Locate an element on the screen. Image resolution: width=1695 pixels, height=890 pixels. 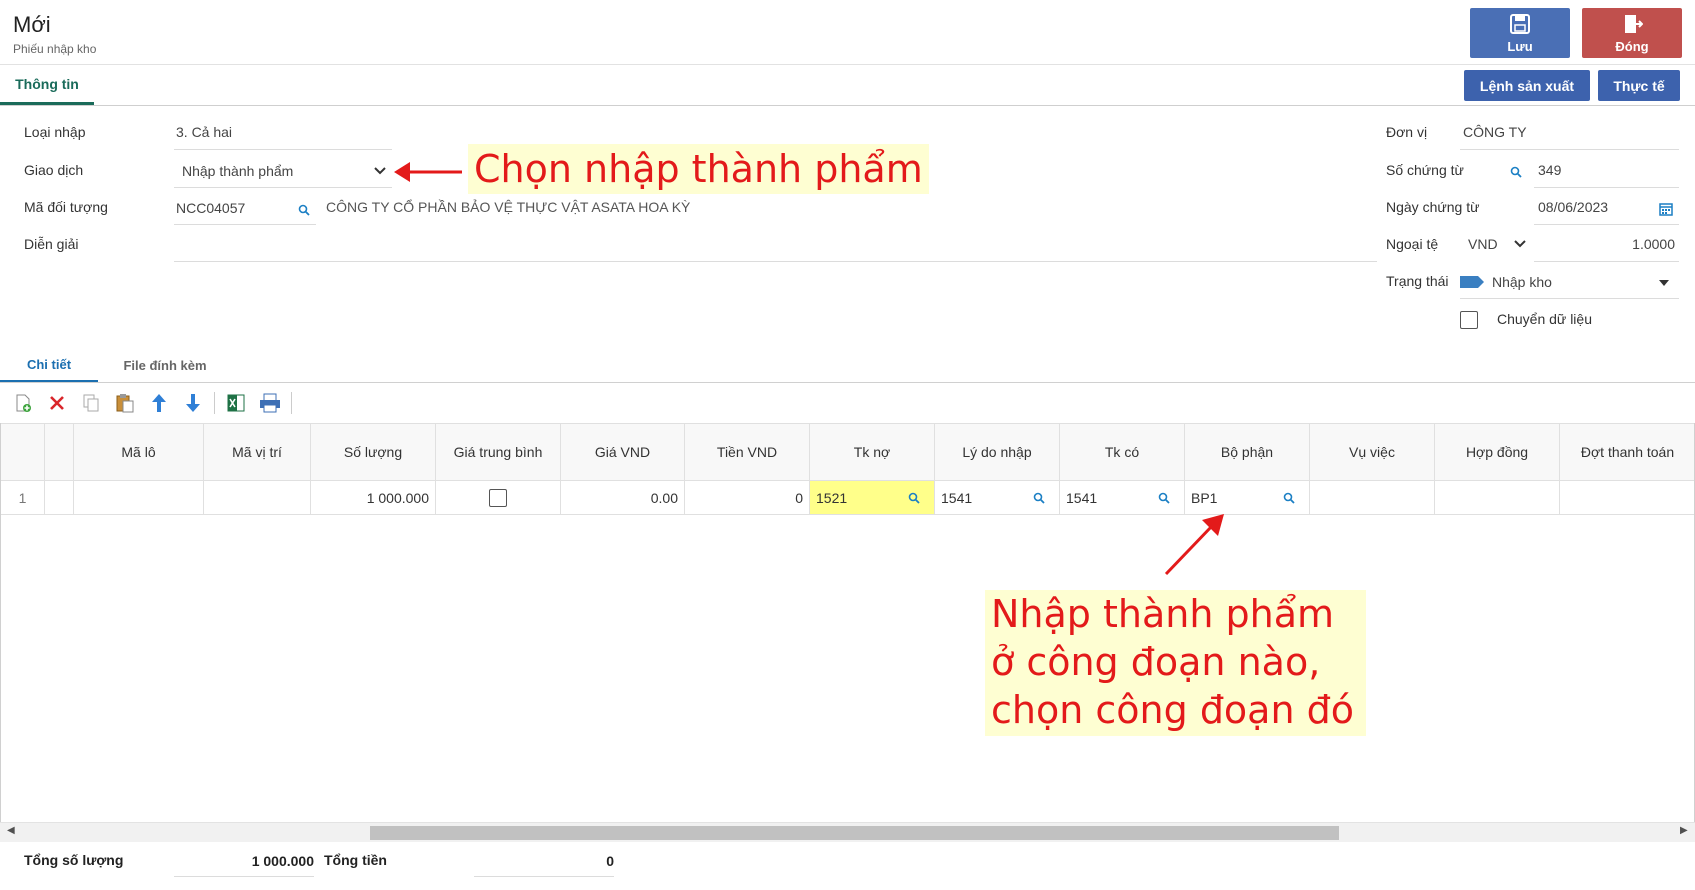
cell-ma-vi-tri is located at coordinates (257, 497).